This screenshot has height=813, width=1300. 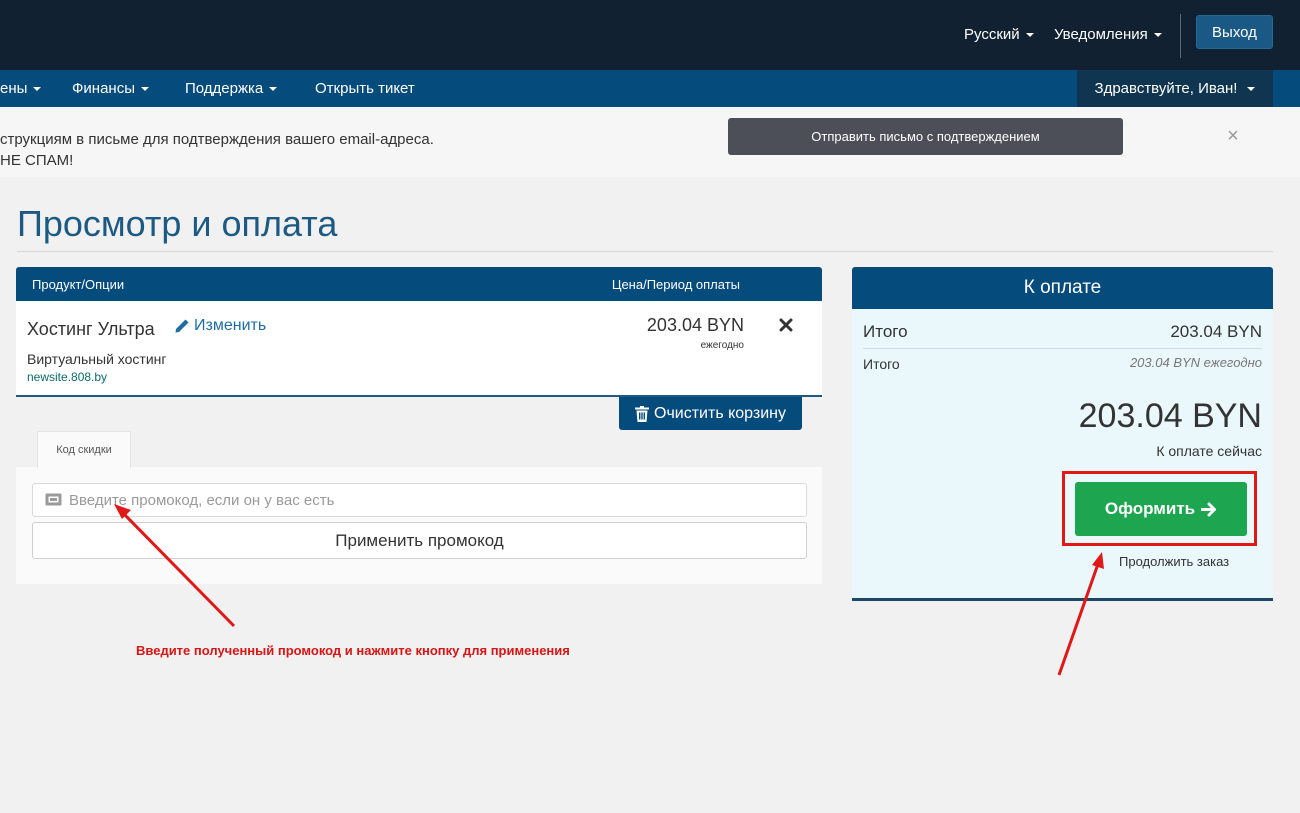 What do you see at coordinates (645, 251) in the screenshot?
I see `title-divider` at bounding box center [645, 251].